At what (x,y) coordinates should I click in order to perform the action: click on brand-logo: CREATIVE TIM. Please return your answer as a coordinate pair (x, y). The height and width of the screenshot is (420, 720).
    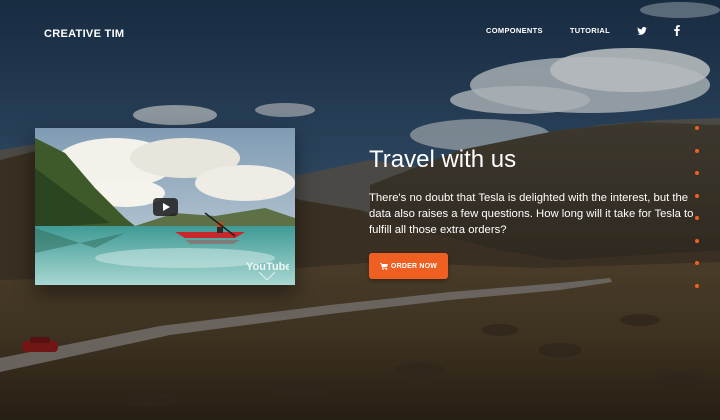
    Looking at the image, I should click on (84, 34).